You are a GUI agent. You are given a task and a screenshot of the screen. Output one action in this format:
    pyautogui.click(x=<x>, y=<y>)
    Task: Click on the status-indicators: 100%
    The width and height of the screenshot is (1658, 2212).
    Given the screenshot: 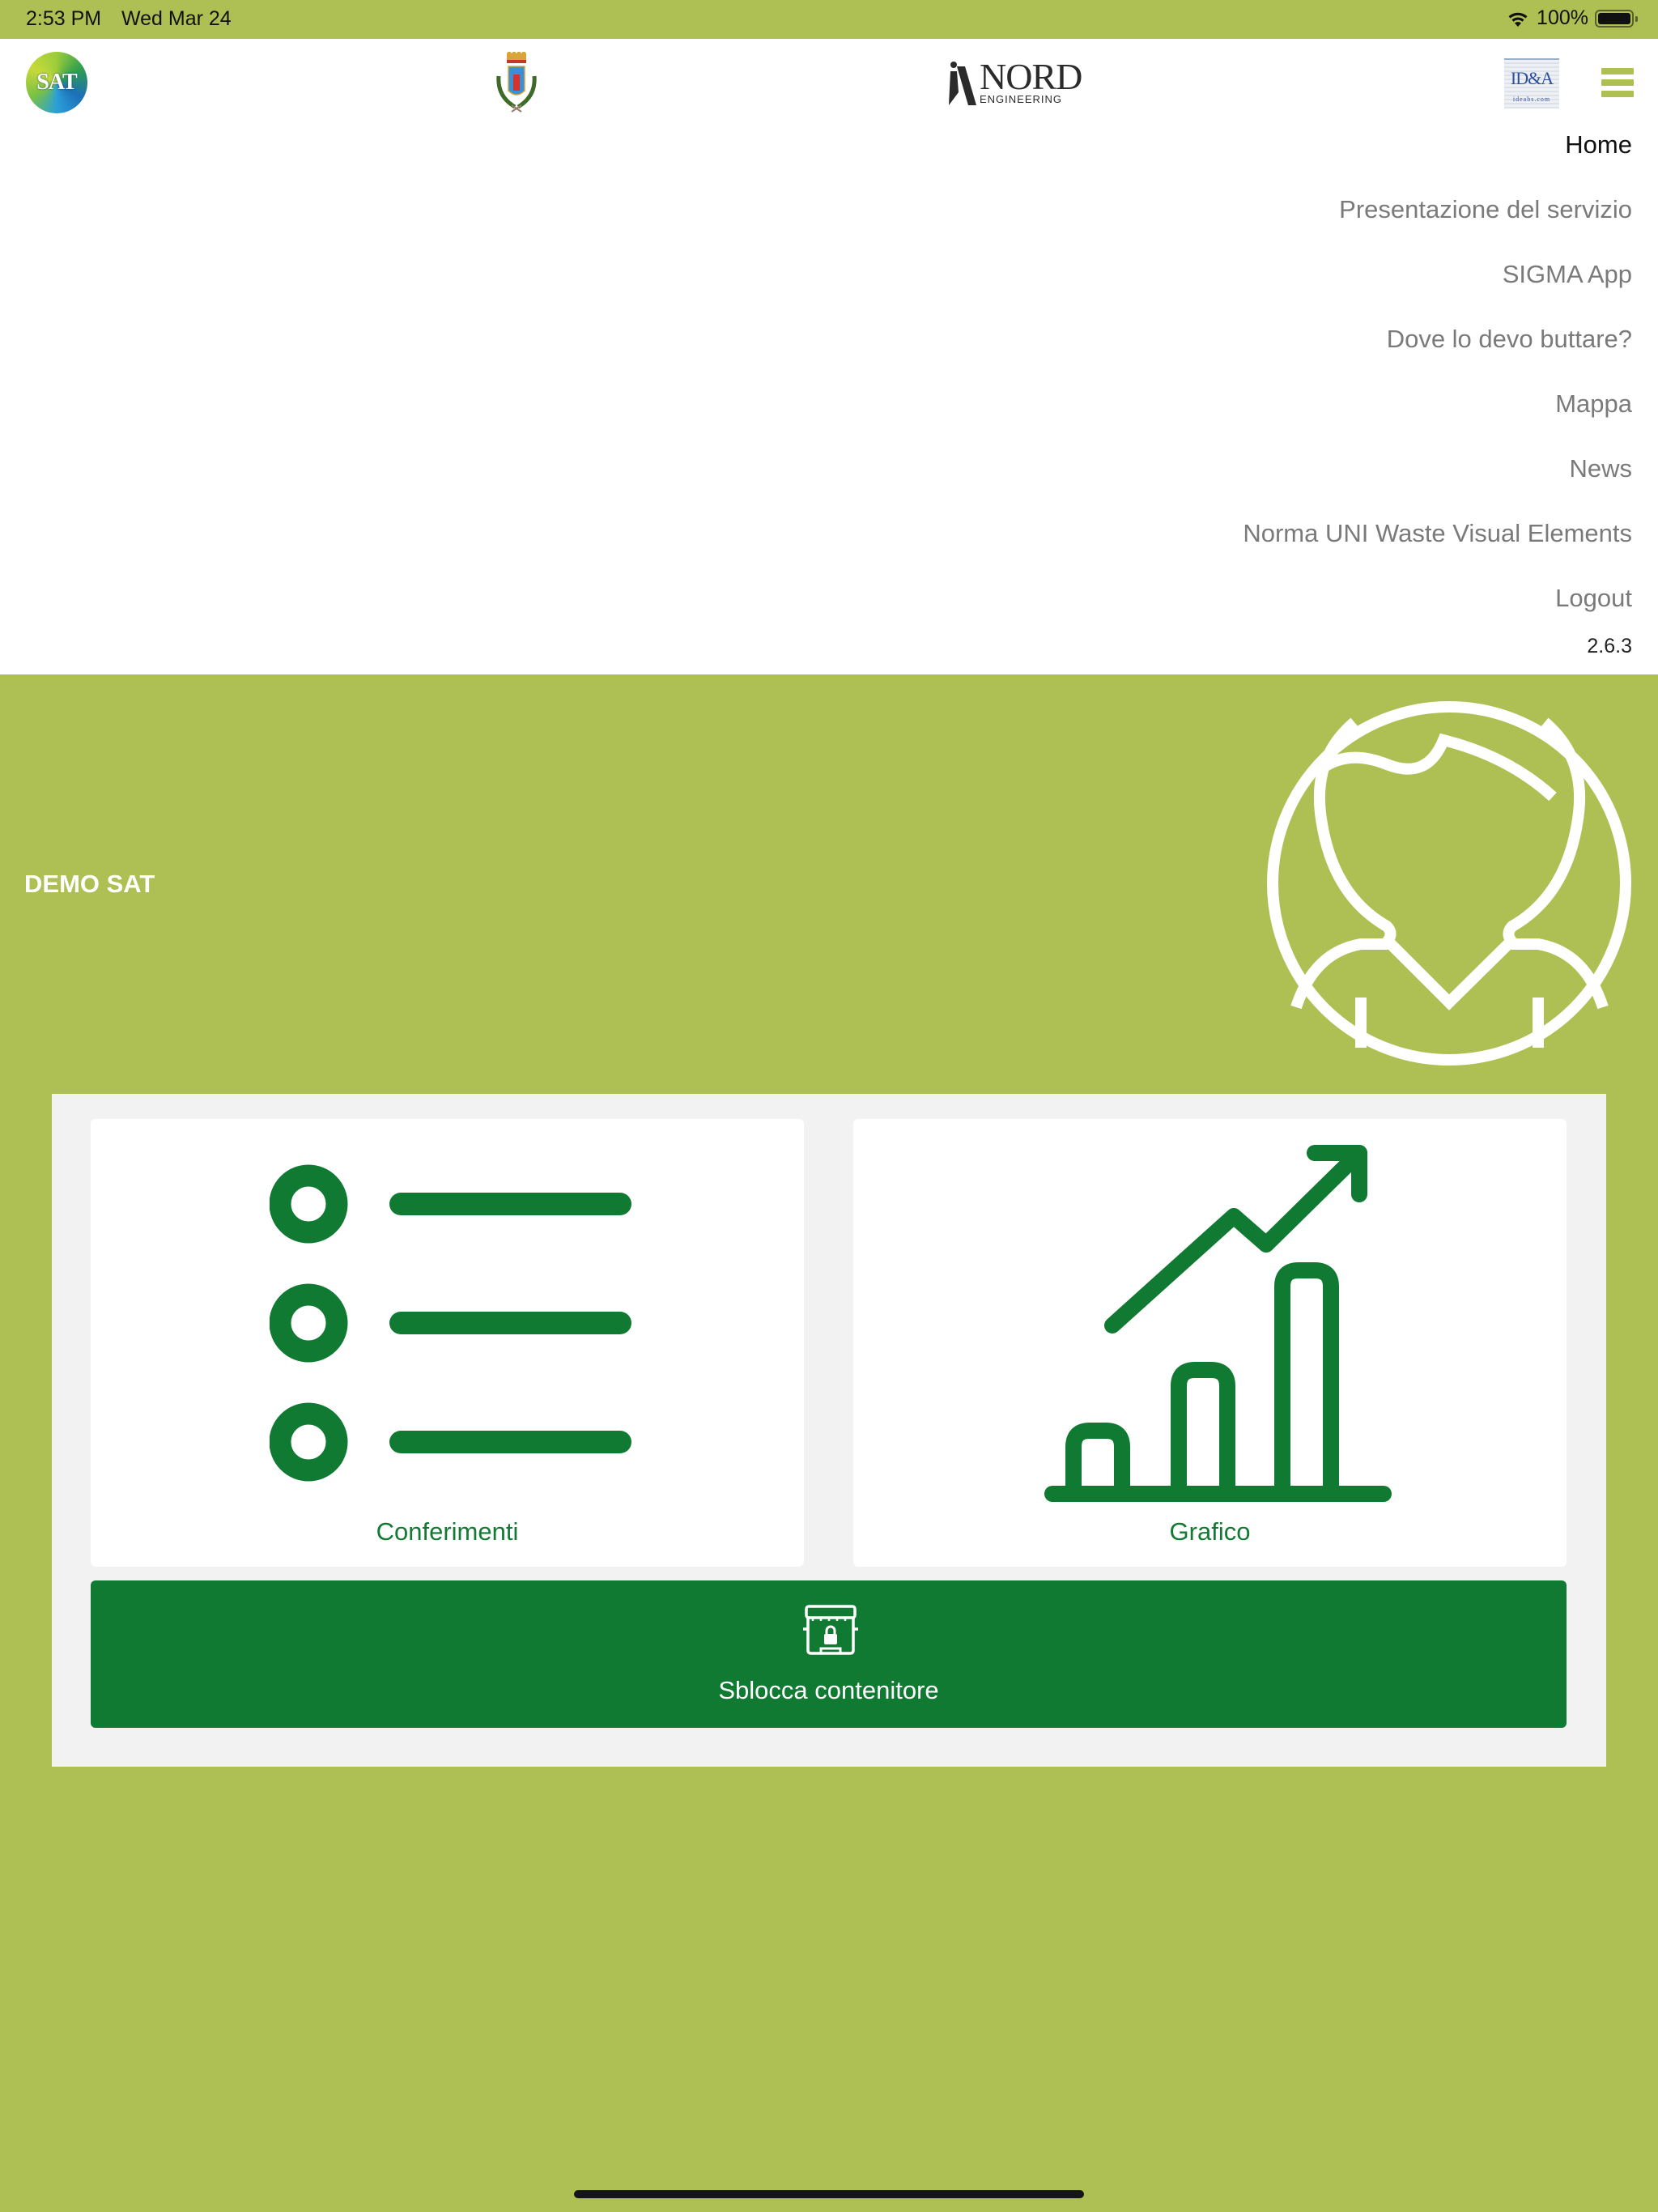 What is the action you would take?
    pyautogui.click(x=1572, y=18)
    